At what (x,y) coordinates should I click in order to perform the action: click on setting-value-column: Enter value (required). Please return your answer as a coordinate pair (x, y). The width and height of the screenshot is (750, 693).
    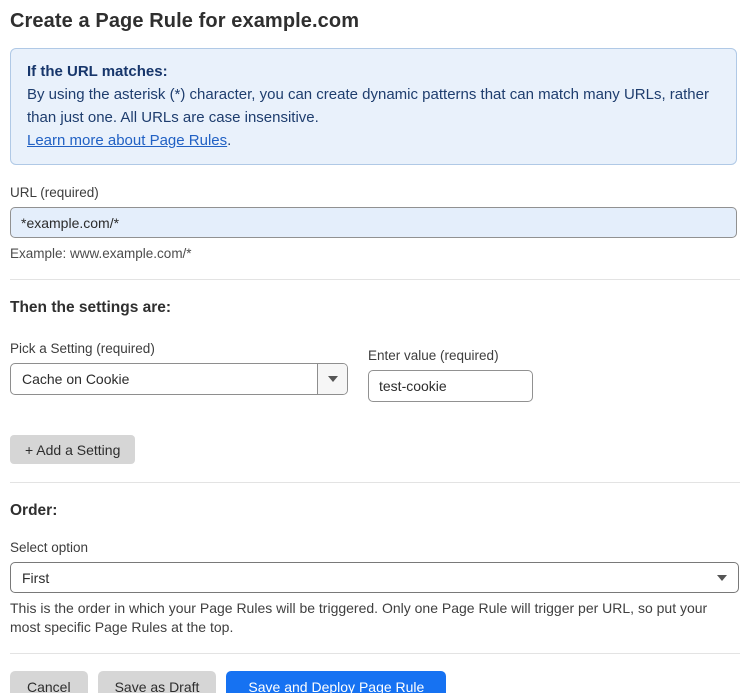
    Looking at the image, I should click on (450, 361).